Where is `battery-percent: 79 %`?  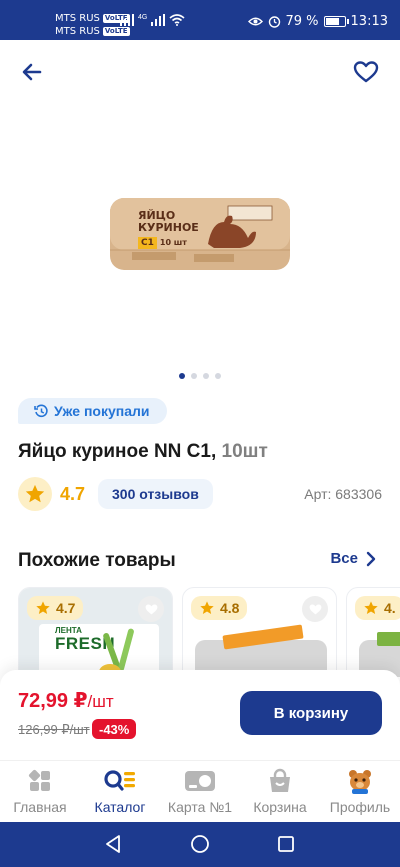 battery-percent: 79 % is located at coordinates (302, 21).